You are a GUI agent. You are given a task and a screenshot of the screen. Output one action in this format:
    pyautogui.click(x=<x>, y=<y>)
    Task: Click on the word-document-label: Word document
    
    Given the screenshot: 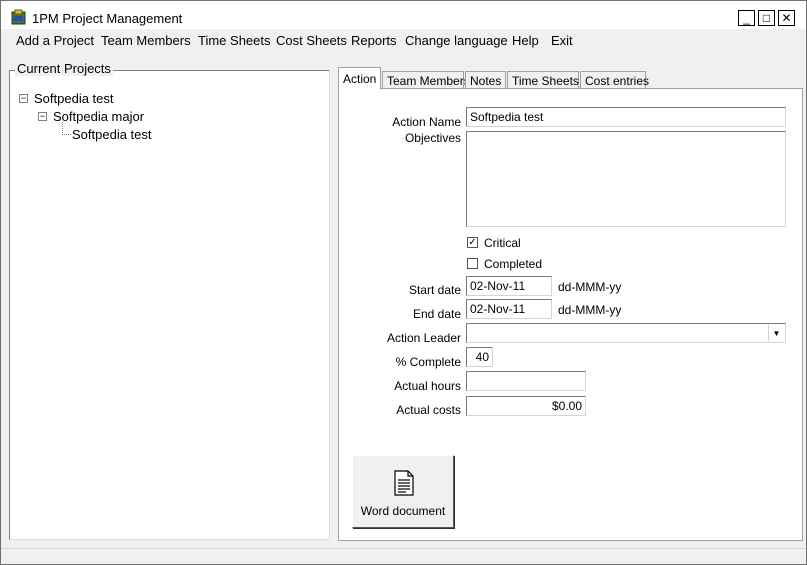 What is the action you would take?
    pyautogui.click(x=403, y=511)
    